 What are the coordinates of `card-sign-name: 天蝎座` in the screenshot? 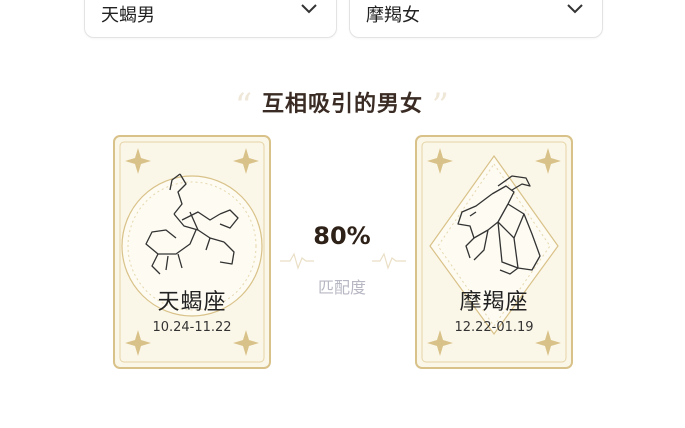 It's located at (192, 302).